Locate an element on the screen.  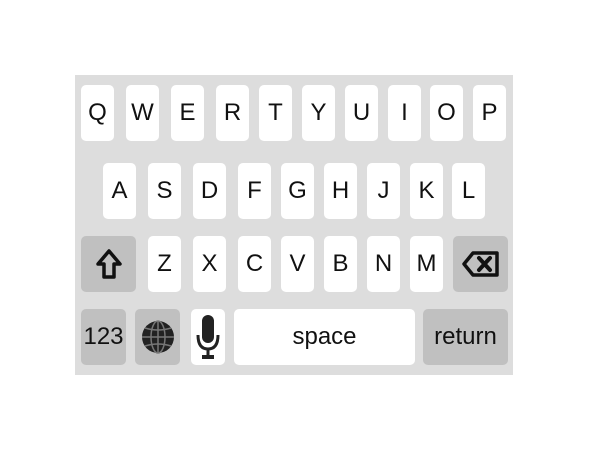
key-y: Y is located at coordinates (318, 113).